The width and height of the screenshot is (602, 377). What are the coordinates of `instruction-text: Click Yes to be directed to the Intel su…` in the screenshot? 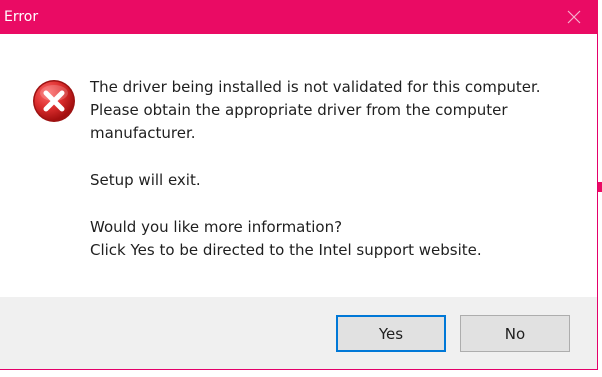 It's located at (286, 250).